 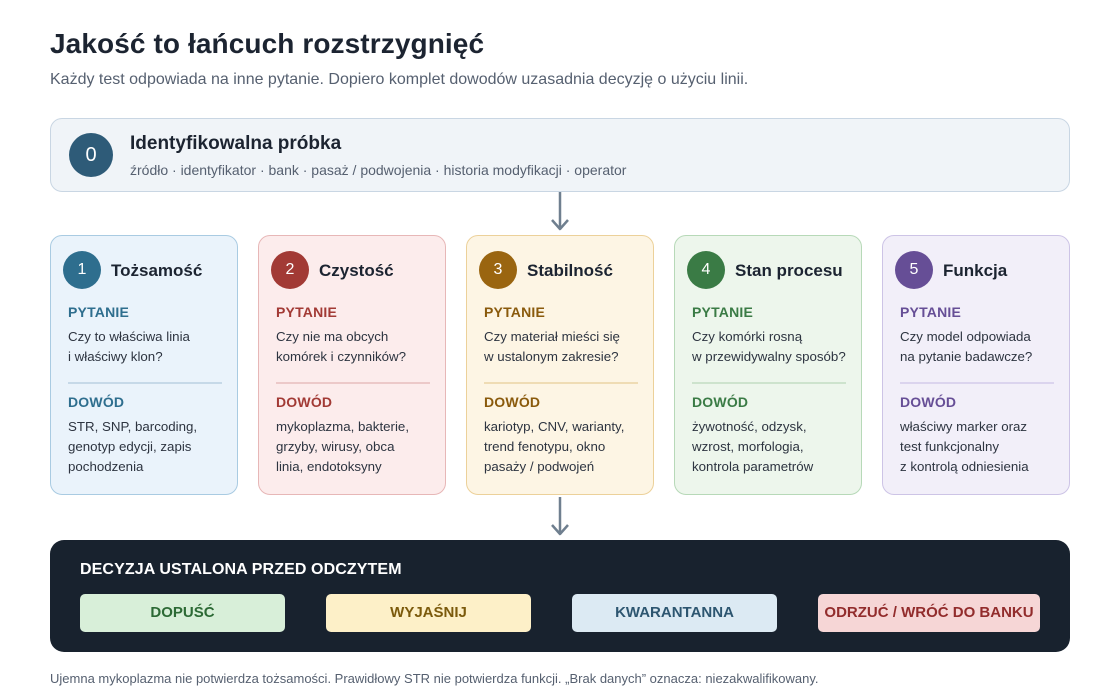 I want to click on question-text: Czy nie ma obcych komórek i czynników?, so click(x=341, y=346).